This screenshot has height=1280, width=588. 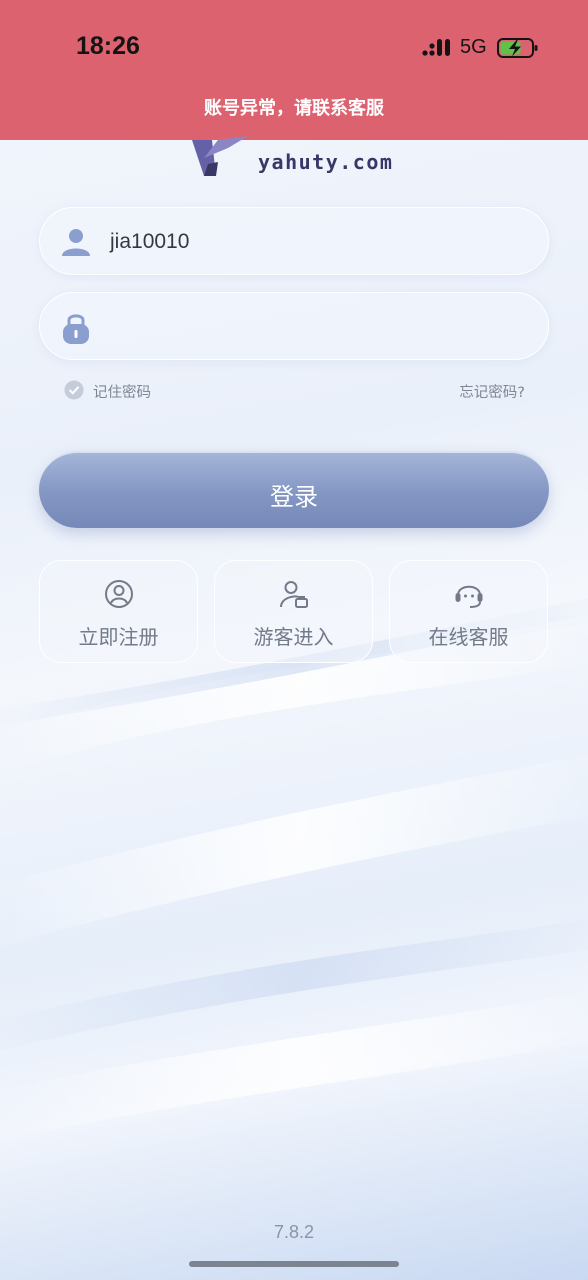 I want to click on check-circle-icon, so click(x=74, y=390).